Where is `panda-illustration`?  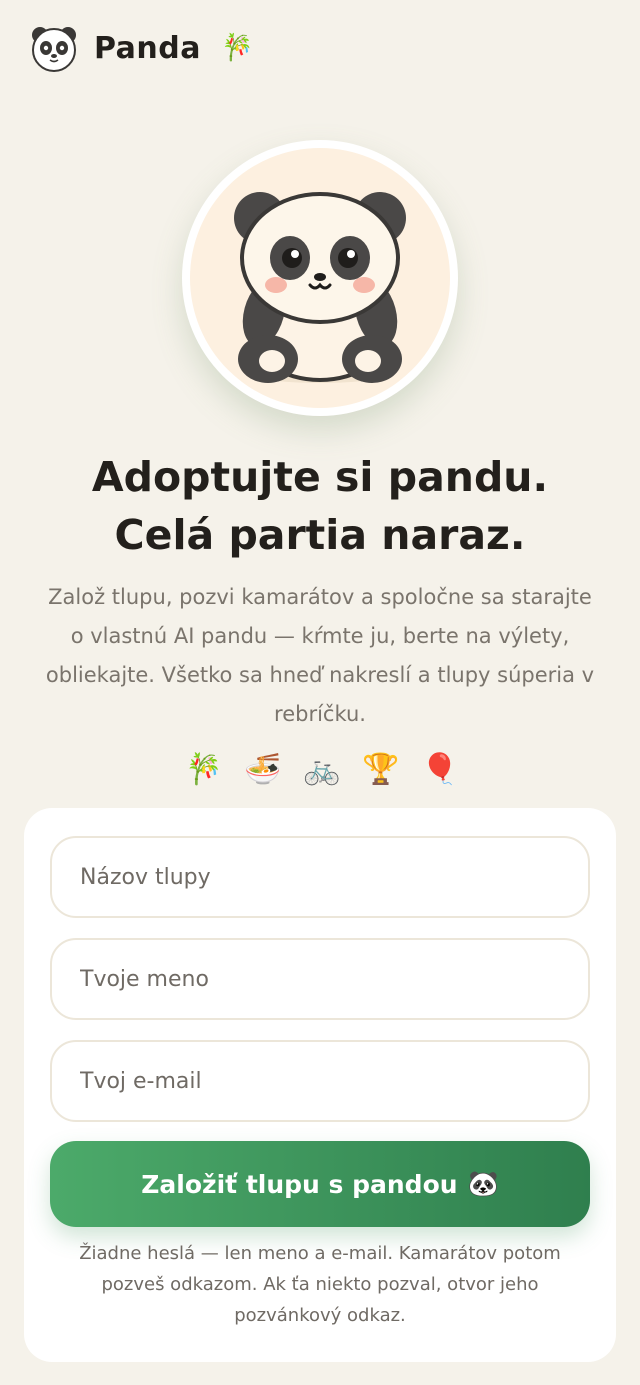 panda-illustration is located at coordinates (320, 287).